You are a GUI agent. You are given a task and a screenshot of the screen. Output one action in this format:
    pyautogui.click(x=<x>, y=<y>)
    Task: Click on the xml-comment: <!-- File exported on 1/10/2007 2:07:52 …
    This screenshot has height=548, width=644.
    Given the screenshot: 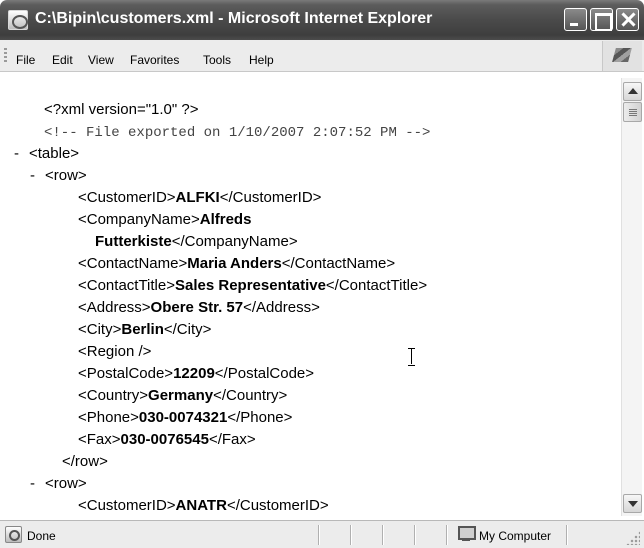 What is the action you would take?
    pyautogui.click(x=237, y=133)
    